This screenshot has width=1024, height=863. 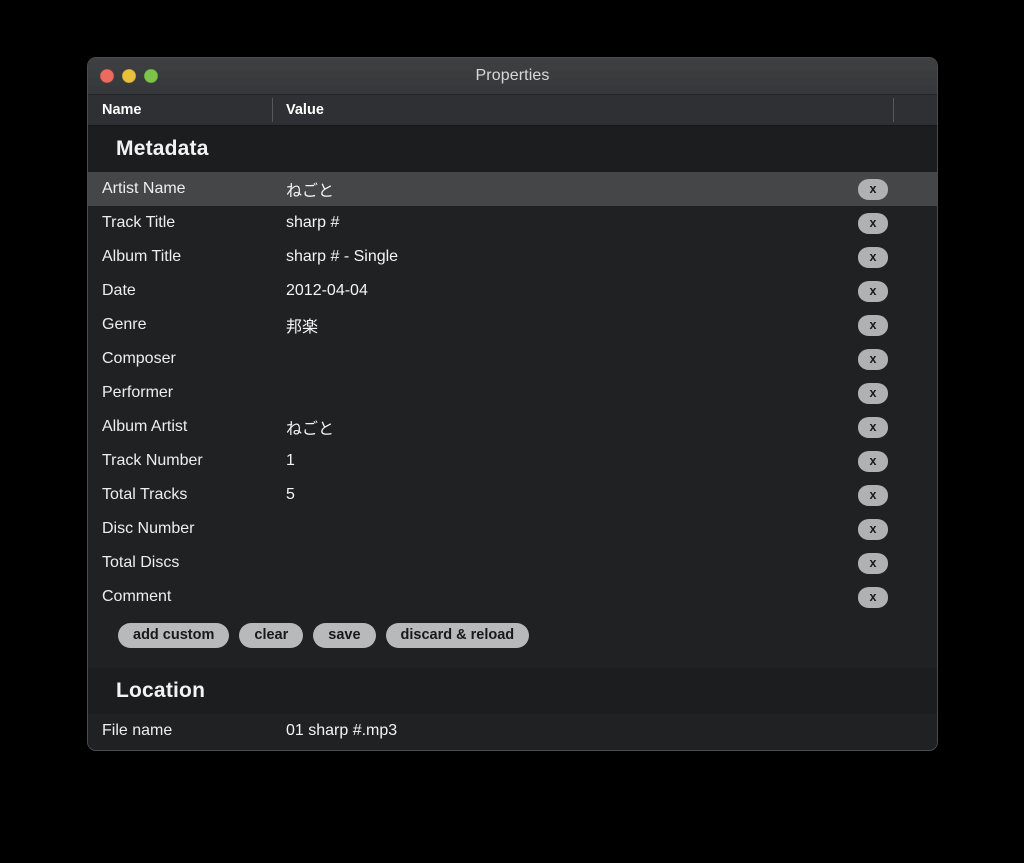 What do you see at coordinates (139, 222) in the screenshot?
I see `row-name: Track Title` at bounding box center [139, 222].